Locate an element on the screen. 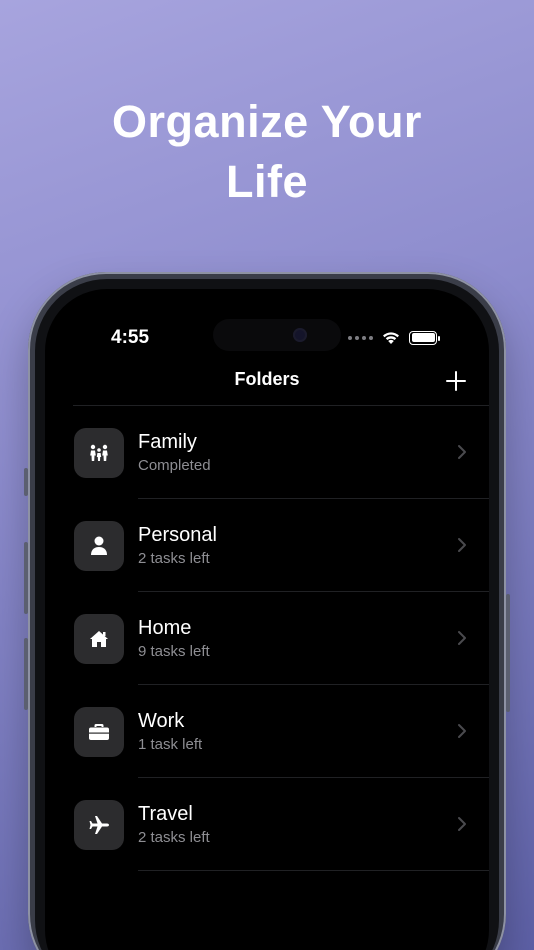 The image size is (534, 950). wifi-icon is located at coordinates (391, 338).